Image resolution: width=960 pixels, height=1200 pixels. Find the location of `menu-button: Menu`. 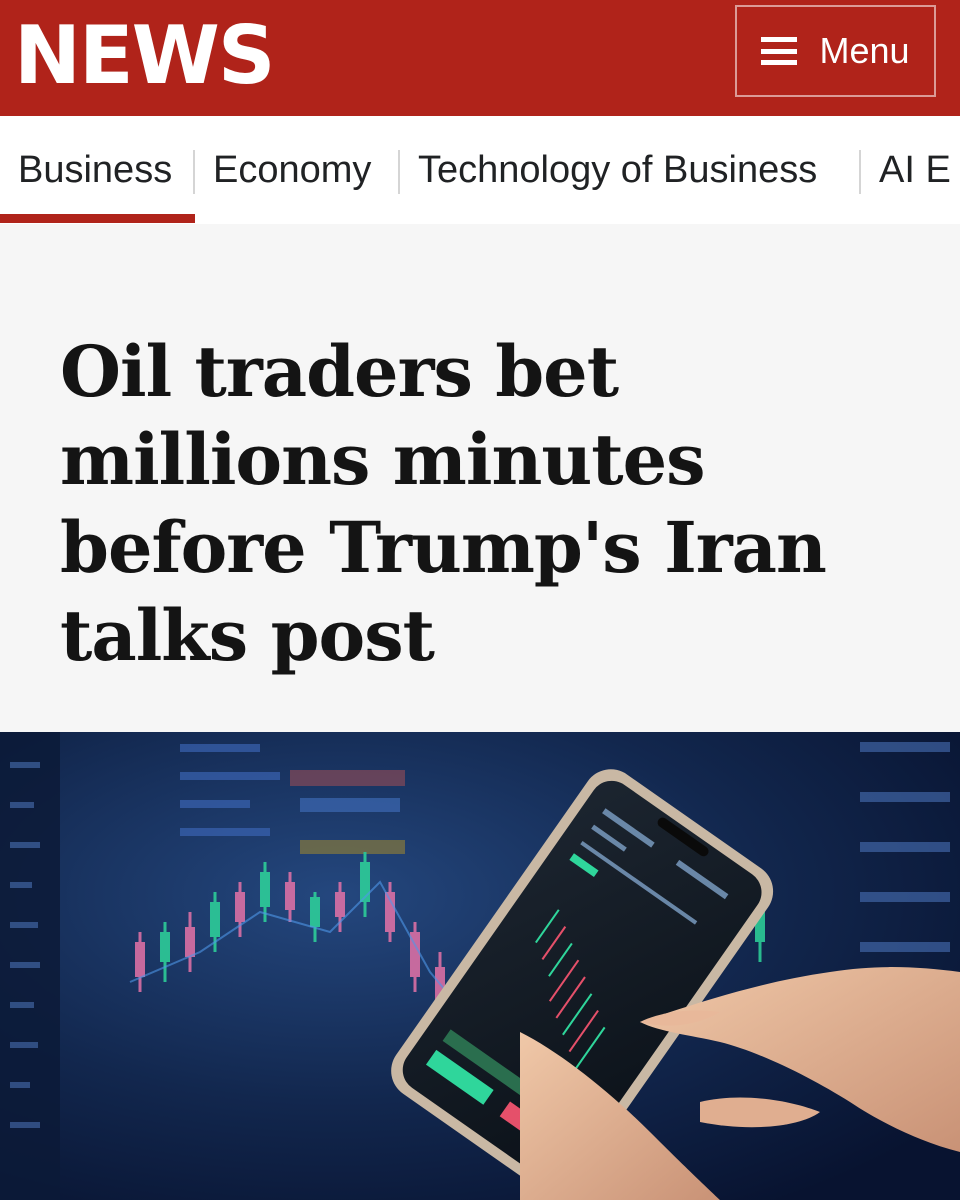

menu-button: Menu is located at coordinates (835, 51).